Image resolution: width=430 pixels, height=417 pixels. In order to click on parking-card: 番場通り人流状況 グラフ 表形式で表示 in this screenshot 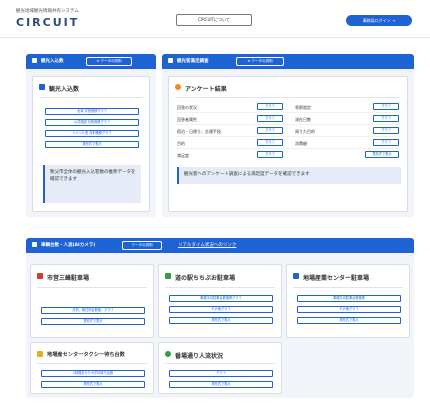, I will do `click(220, 368)`.